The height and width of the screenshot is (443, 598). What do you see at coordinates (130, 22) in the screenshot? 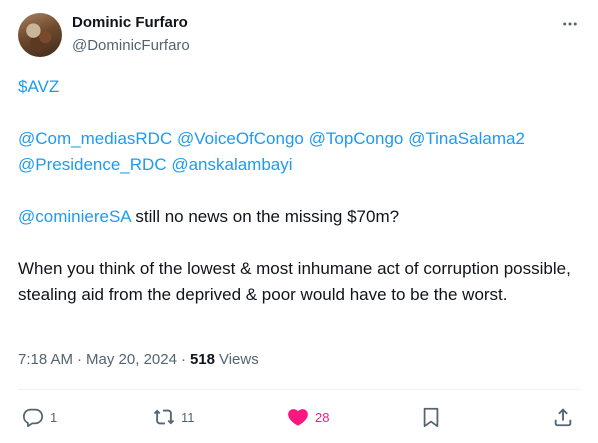
I see `author-name: Dominic Furfaro` at bounding box center [130, 22].